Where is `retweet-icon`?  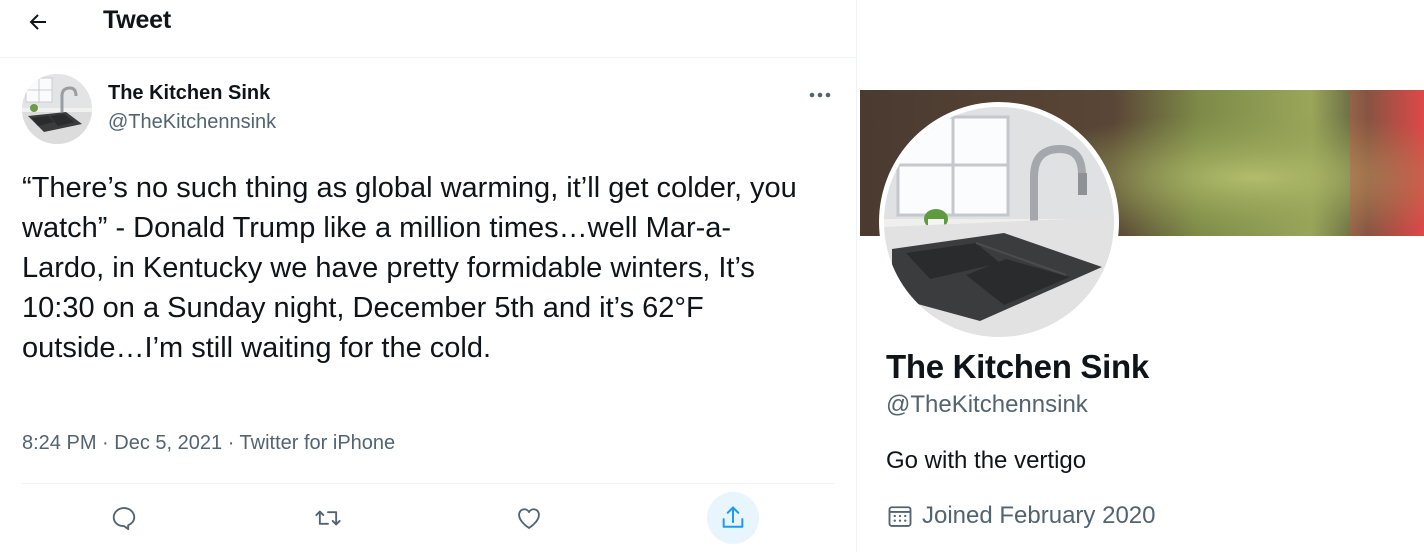 retweet-icon is located at coordinates (328, 518).